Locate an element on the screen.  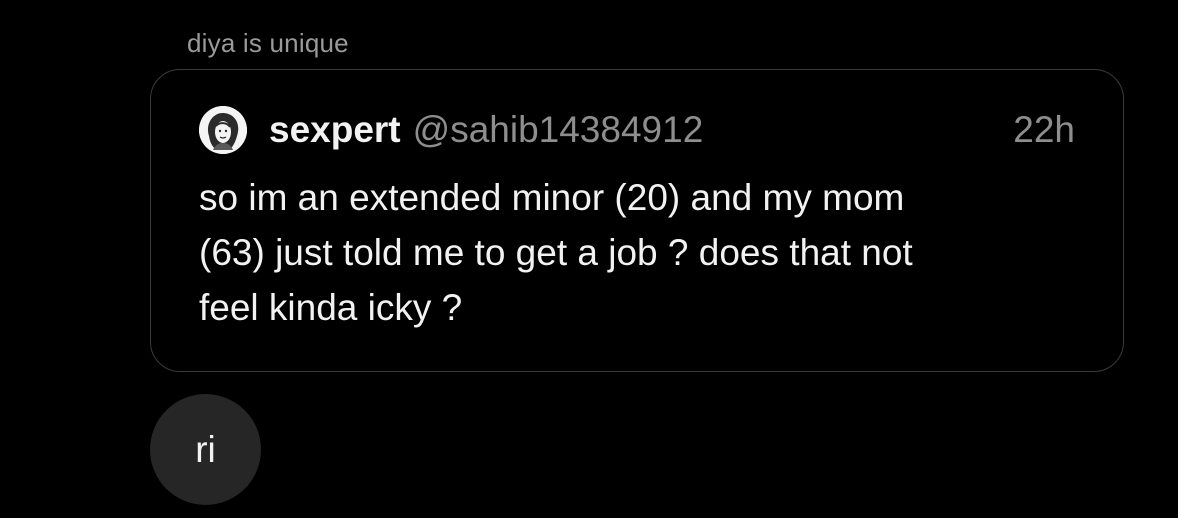
post-handle: @sahib14384912 is located at coordinates (558, 130).